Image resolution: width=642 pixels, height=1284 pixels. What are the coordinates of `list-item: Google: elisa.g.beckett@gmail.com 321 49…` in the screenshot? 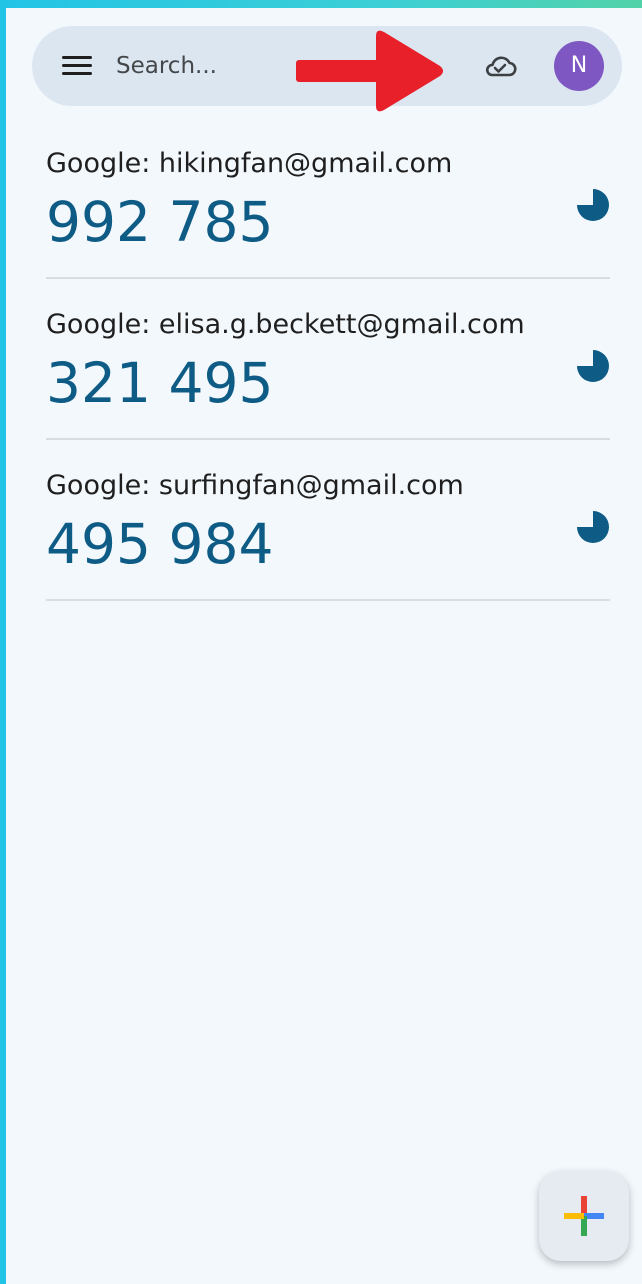 It's located at (328, 359).